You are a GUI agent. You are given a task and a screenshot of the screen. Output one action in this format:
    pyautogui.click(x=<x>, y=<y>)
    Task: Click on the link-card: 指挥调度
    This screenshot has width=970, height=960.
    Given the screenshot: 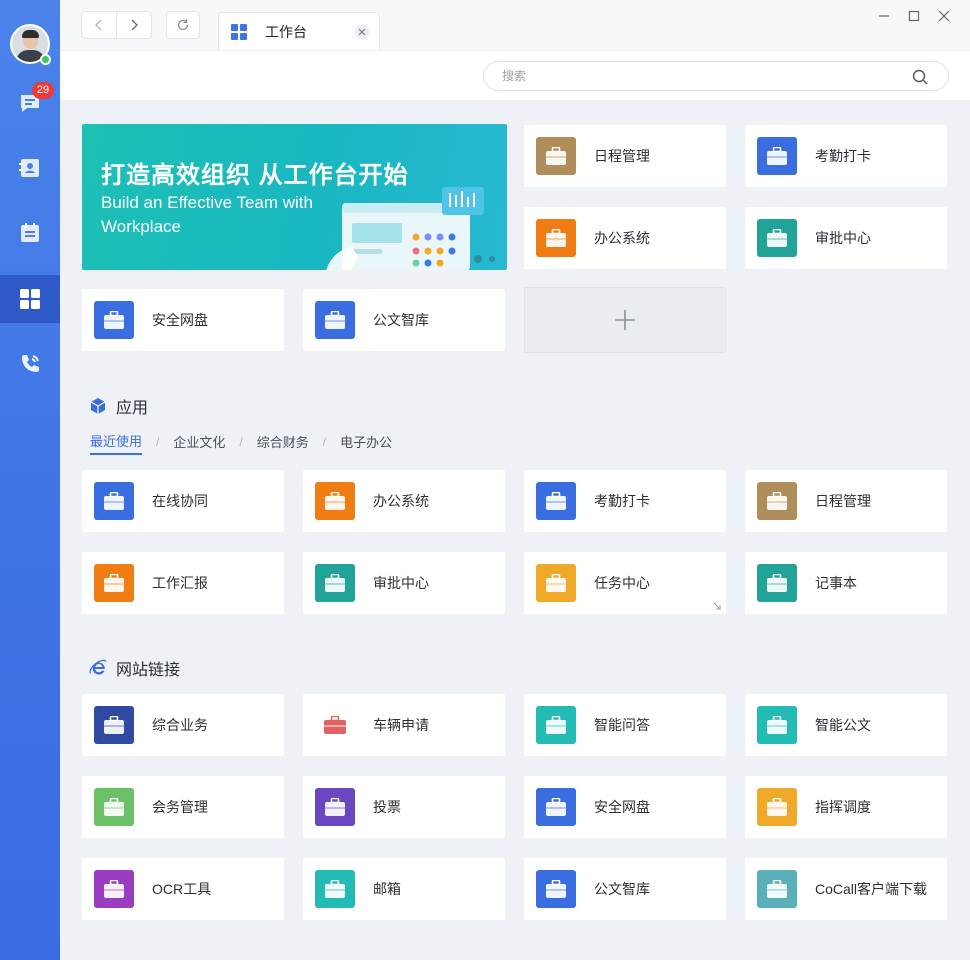 What is the action you would take?
    pyautogui.click(x=846, y=807)
    